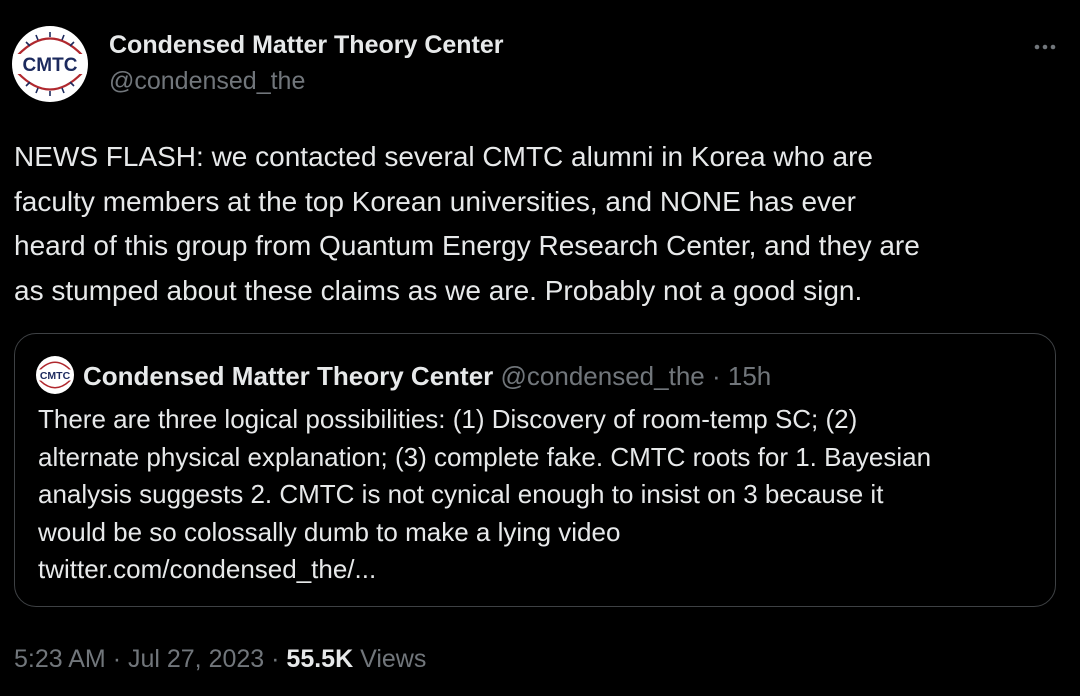 The height and width of the screenshot is (696, 1080). I want to click on views-count: 55.5K, so click(320, 659).